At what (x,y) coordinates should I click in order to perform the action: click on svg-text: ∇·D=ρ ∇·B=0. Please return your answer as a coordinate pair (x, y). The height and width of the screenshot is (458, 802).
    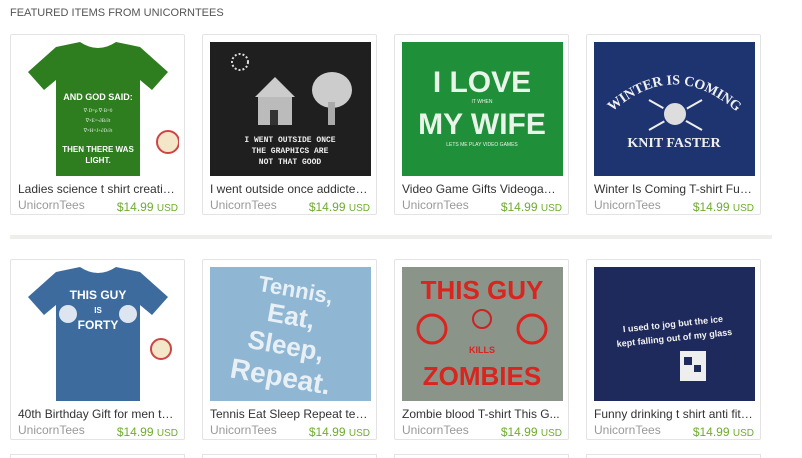
    Looking at the image, I should click on (98, 111).